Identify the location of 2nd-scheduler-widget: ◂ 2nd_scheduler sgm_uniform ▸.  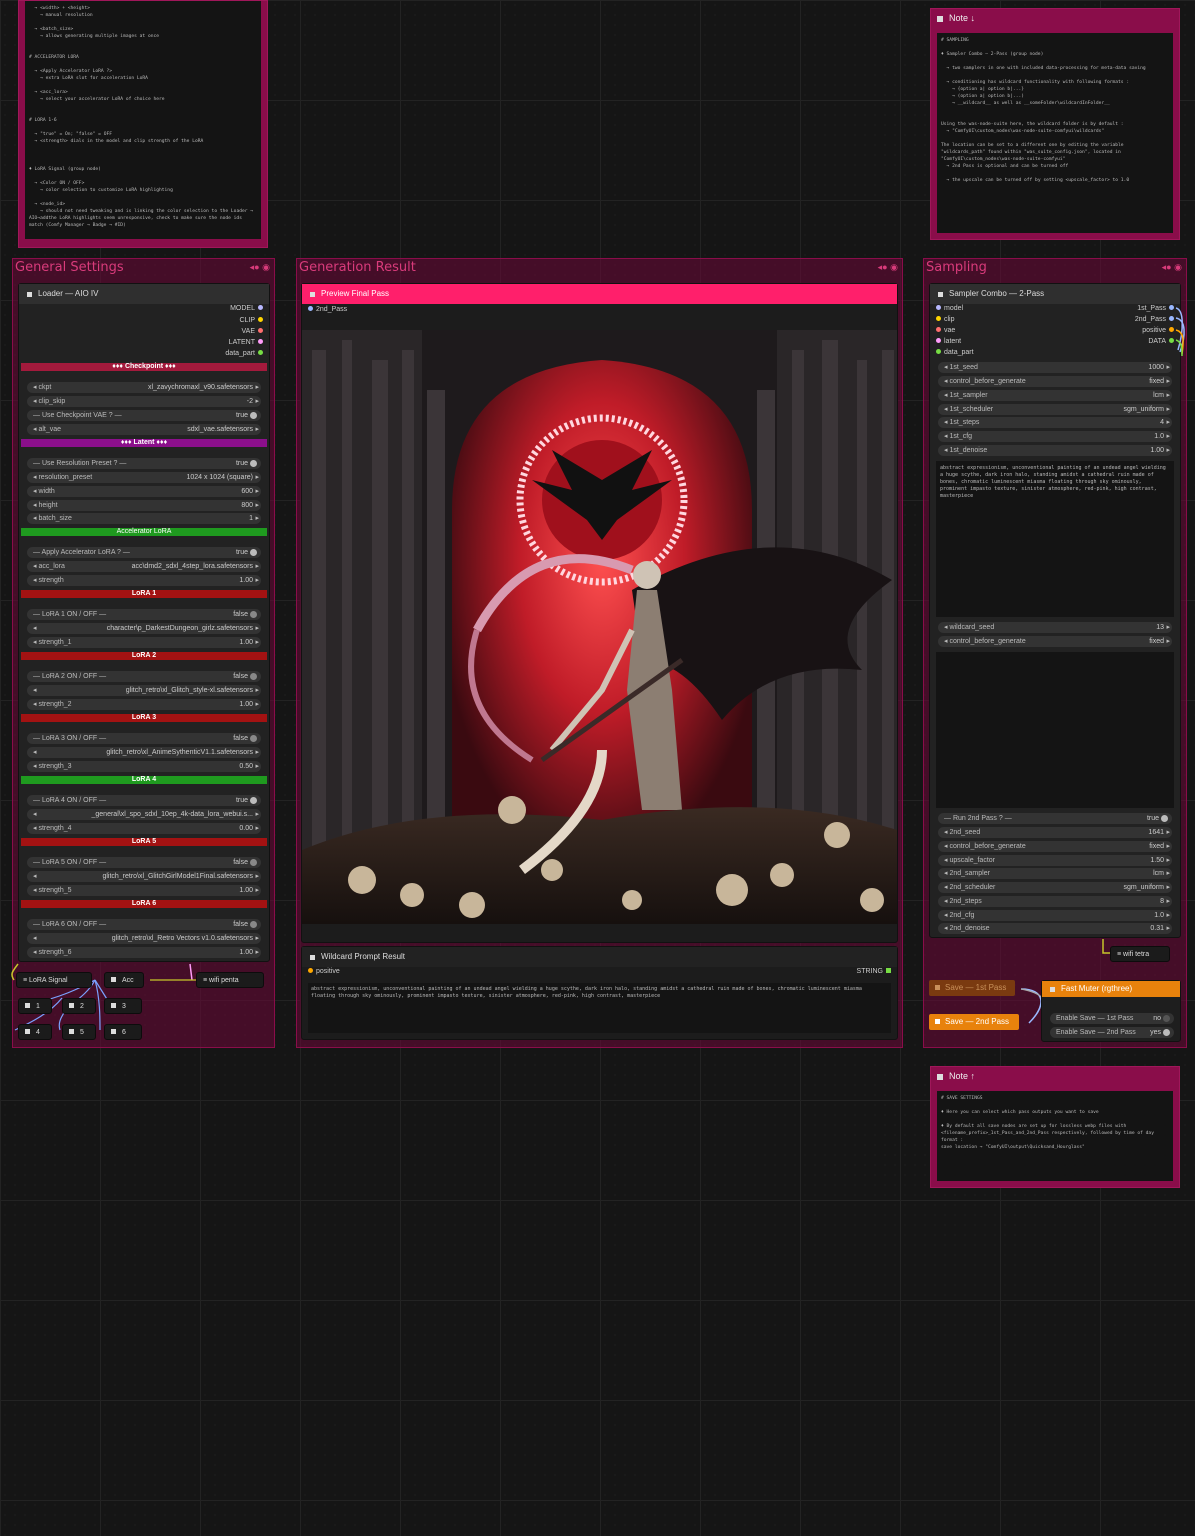
(1055, 887).